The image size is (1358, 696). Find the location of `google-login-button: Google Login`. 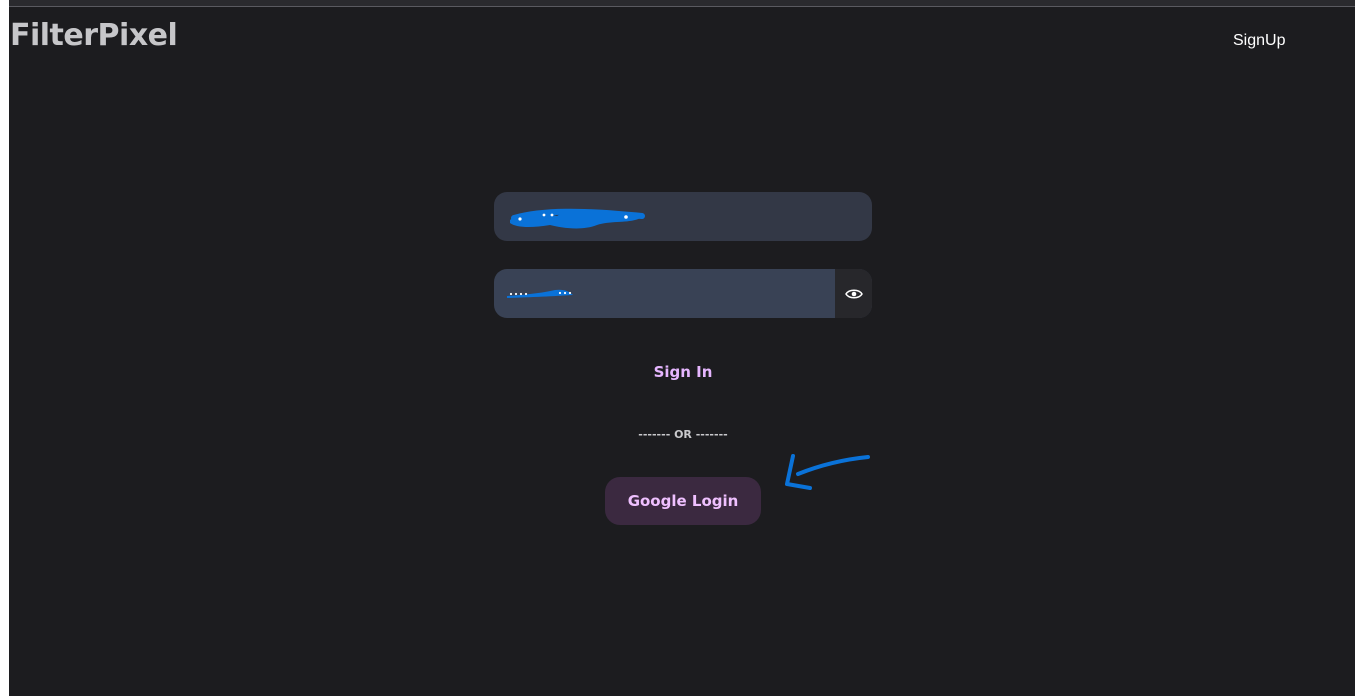

google-login-button: Google Login is located at coordinates (683, 501).